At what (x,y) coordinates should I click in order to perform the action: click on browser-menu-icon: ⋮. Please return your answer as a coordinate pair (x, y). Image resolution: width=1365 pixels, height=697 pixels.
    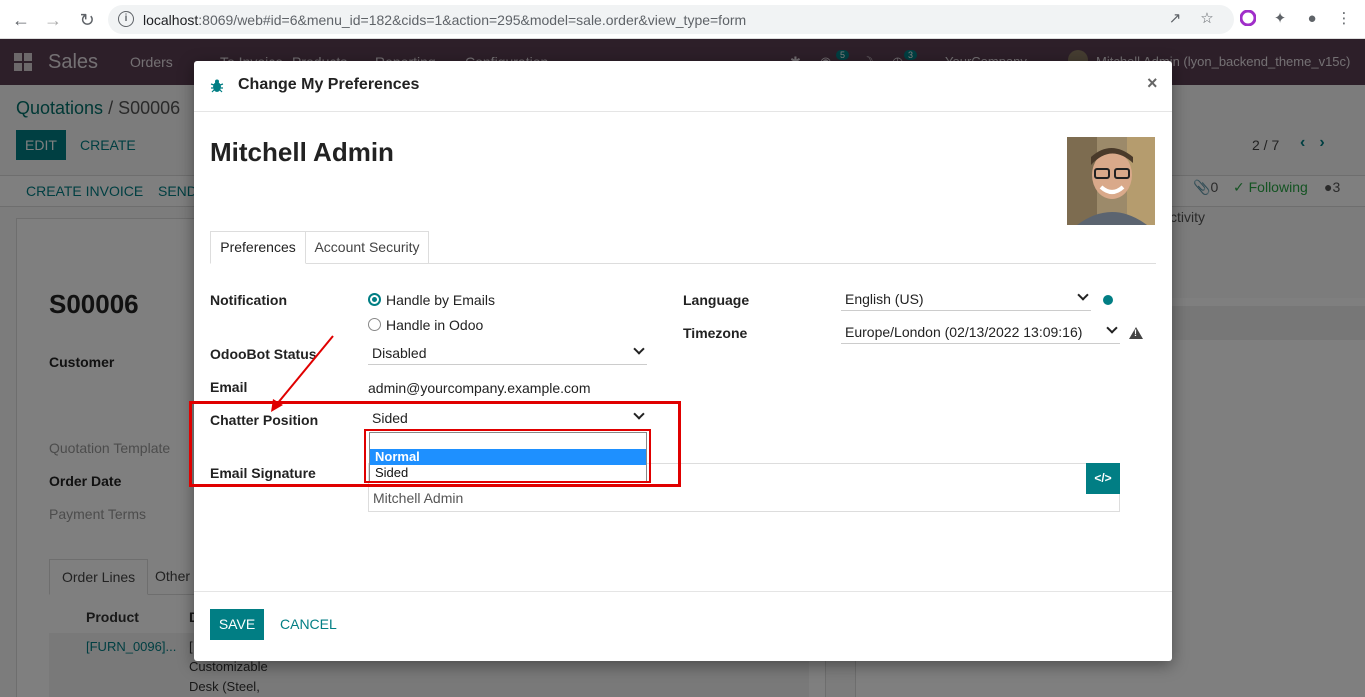
    Looking at the image, I should click on (1344, 19).